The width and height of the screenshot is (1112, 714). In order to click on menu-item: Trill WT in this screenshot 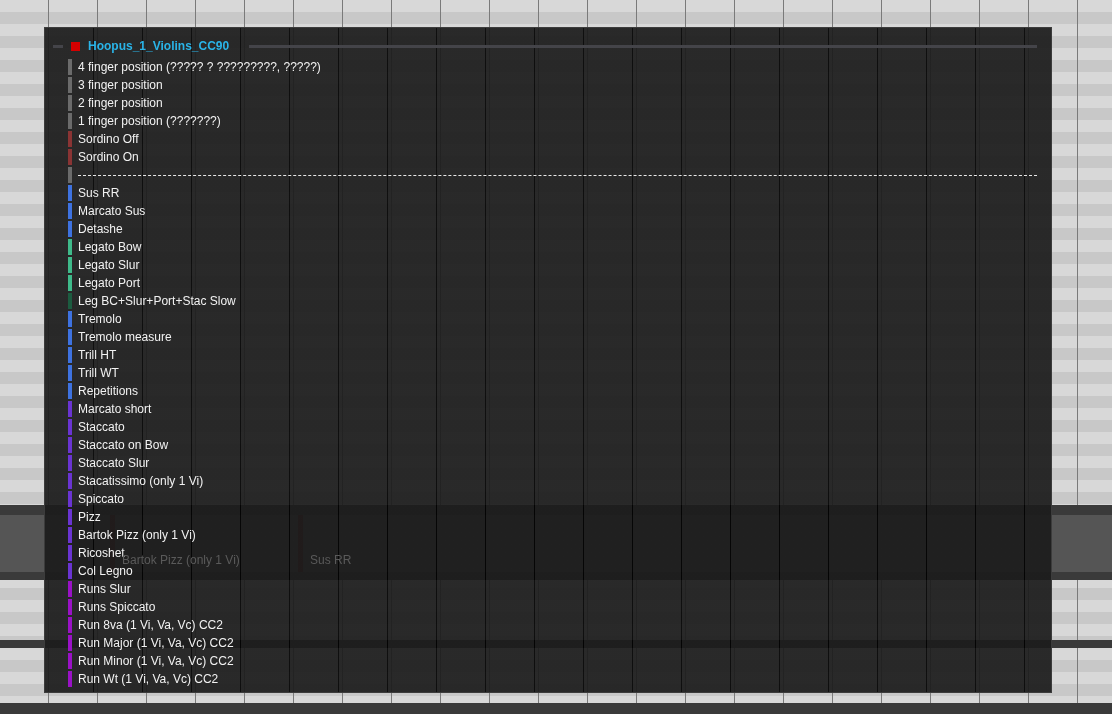, I will do `click(98, 373)`.